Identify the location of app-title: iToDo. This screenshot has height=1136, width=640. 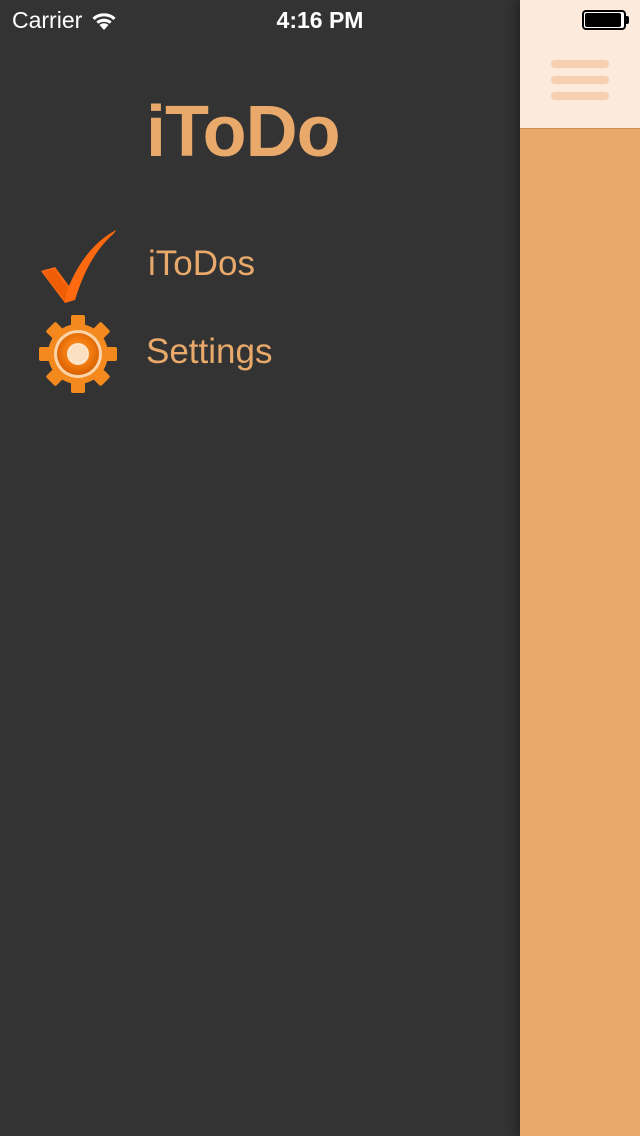
(243, 132).